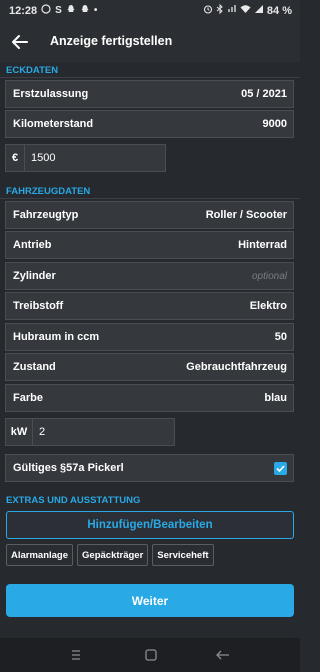  Describe the element at coordinates (68, 468) in the screenshot. I see `pickerl-label: Gültiges §57a Pickerl` at that location.